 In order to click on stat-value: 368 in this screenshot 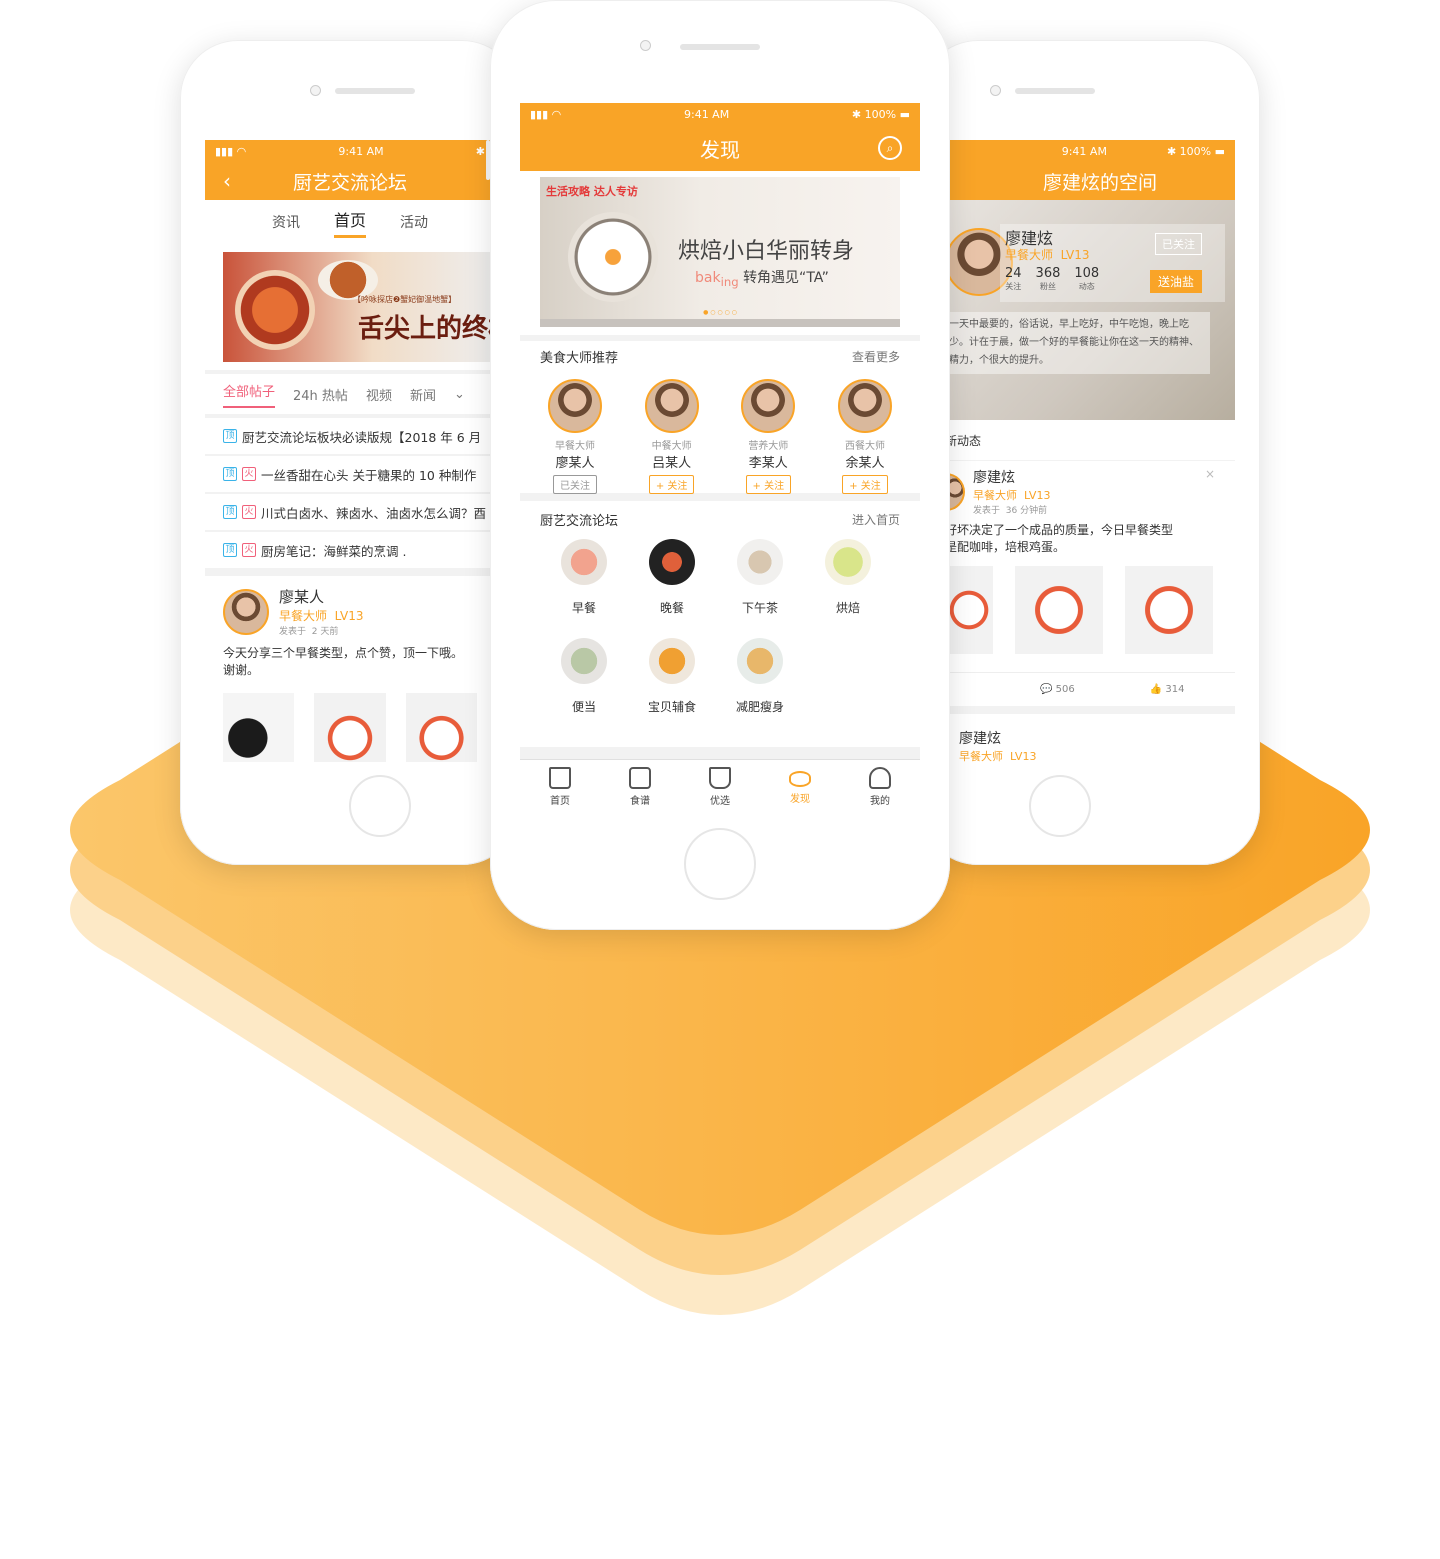, I will do `click(1048, 273)`.